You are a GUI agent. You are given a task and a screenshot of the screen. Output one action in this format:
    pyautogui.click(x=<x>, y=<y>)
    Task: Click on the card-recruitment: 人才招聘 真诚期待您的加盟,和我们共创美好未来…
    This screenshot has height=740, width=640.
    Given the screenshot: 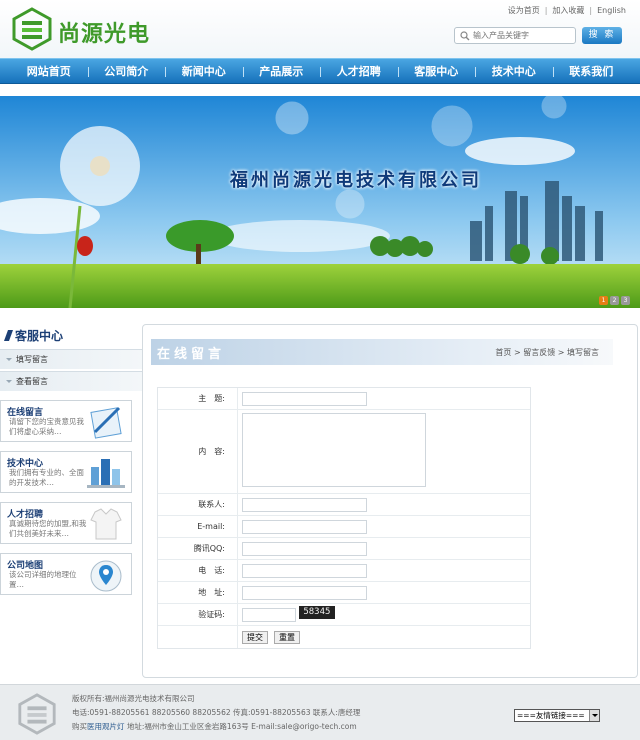 What is the action you would take?
    pyautogui.click(x=66, y=523)
    